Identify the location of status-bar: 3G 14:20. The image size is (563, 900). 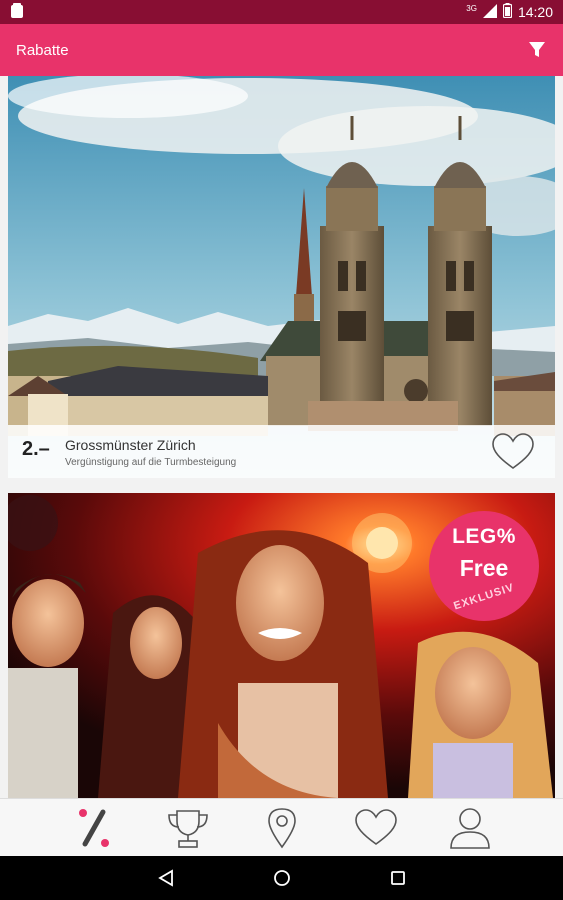
(281, 12).